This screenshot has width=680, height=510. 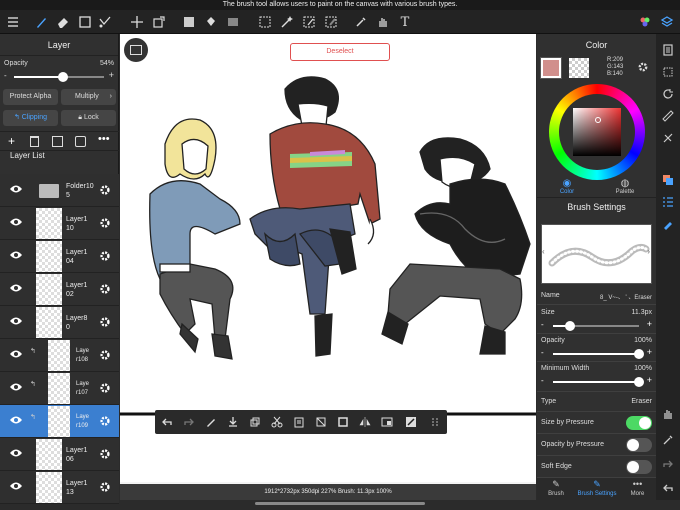 I want to click on menu-icon, so click(x=13, y=22).